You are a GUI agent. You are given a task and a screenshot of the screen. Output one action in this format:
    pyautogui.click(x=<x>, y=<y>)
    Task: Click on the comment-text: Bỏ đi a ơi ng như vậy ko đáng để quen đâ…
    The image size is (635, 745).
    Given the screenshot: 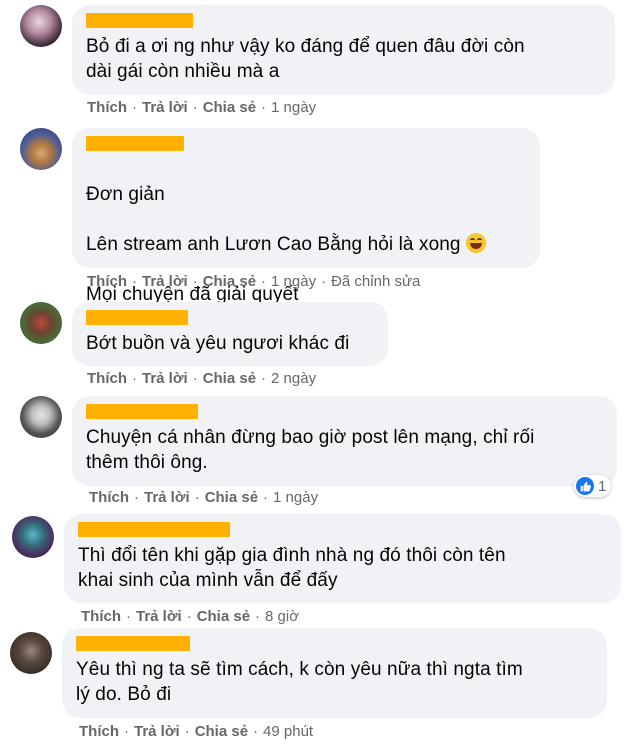 What is the action you would take?
    pyautogui.click(x=305, y=59)
    